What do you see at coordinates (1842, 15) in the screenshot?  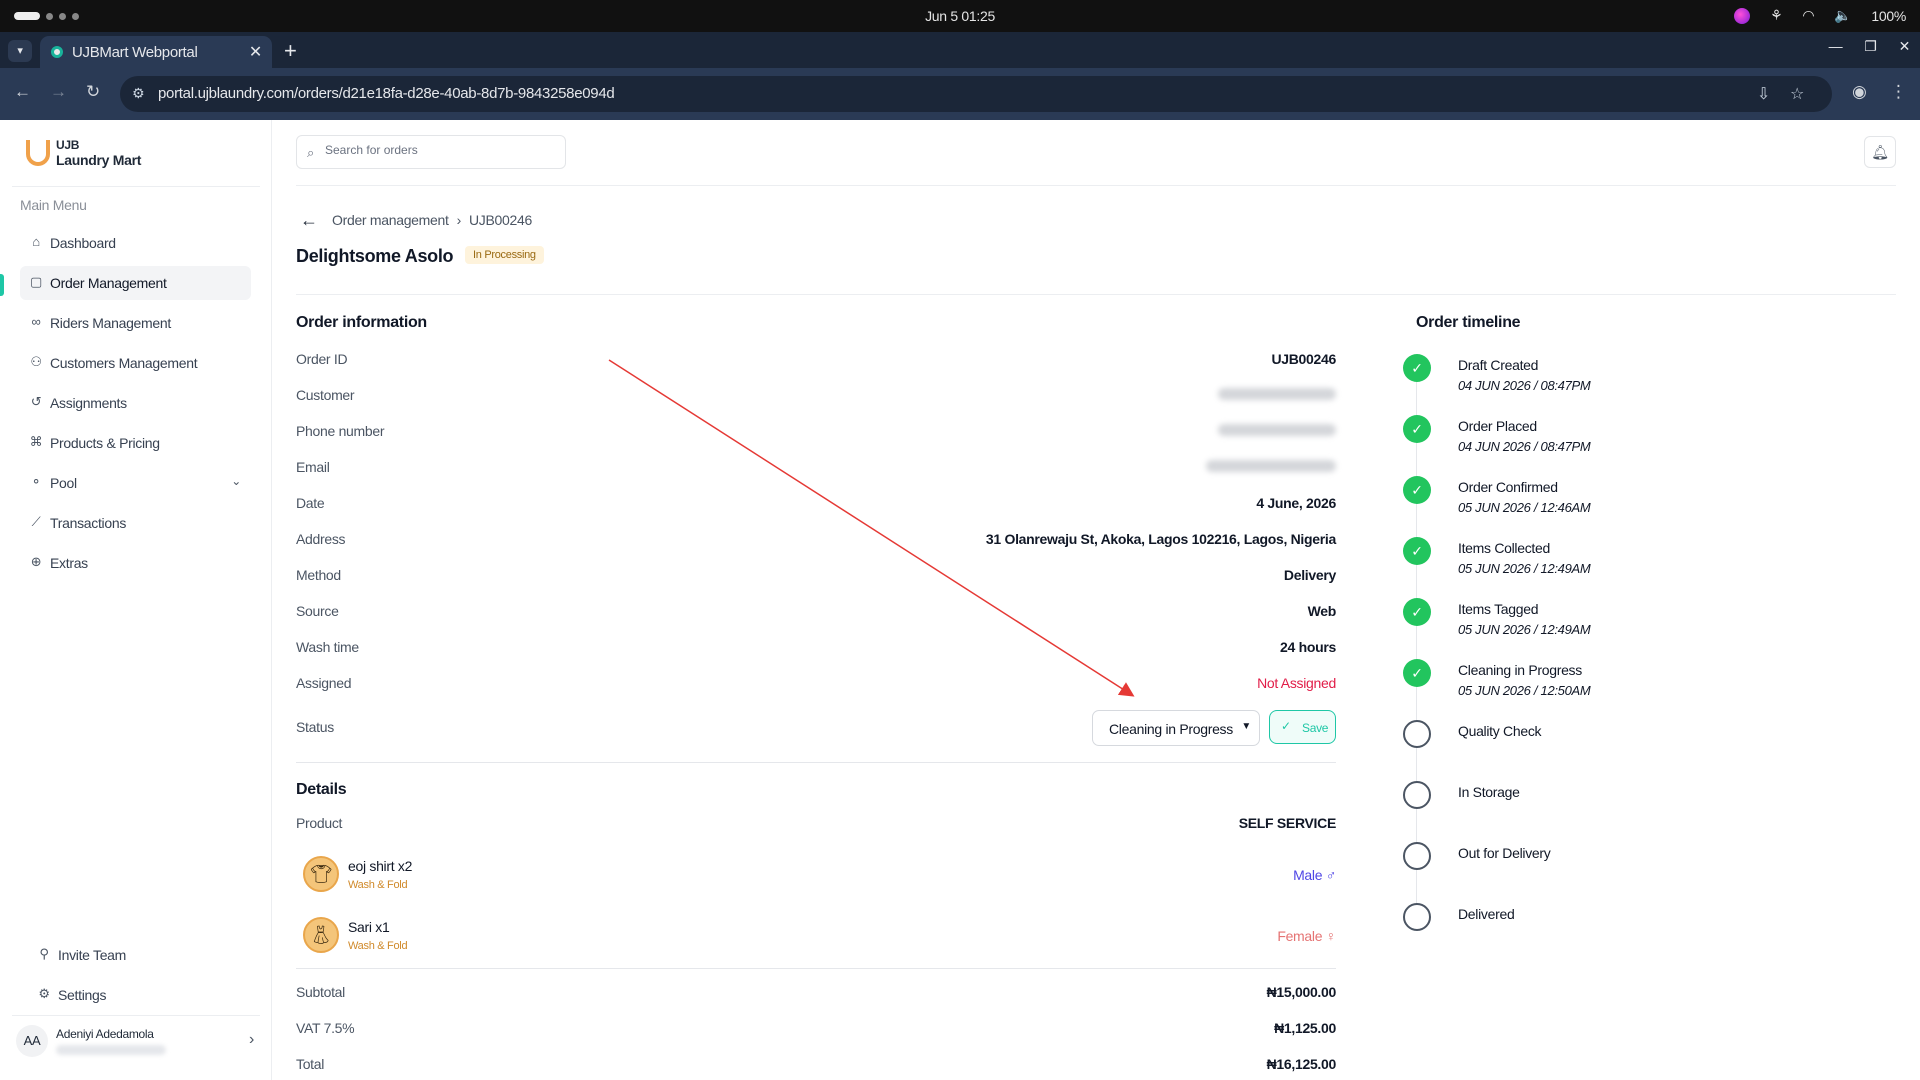 I see `volume-icon: 🔈` at bounding box center [1842, 15].